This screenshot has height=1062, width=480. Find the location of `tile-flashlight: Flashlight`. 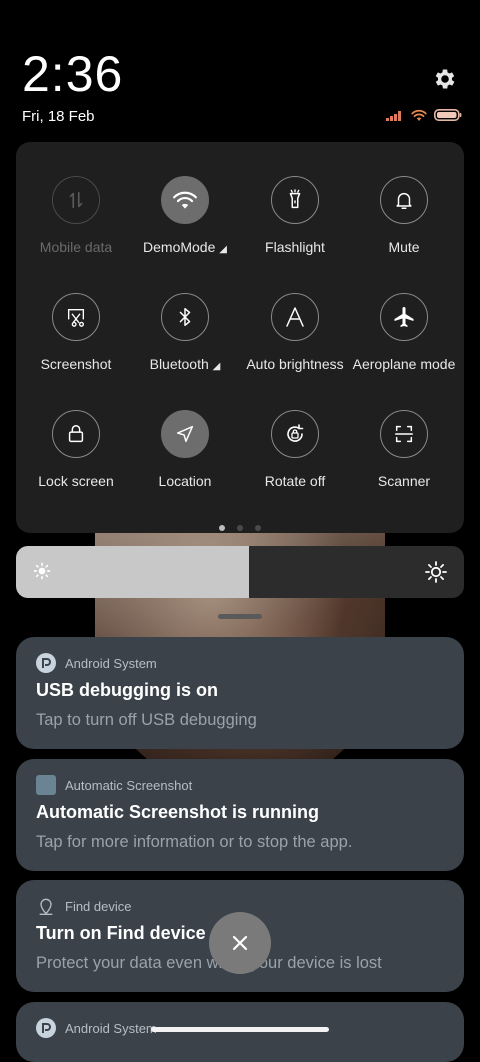

tile-flashlight: Flashlight is located at coordinates (295, 215).